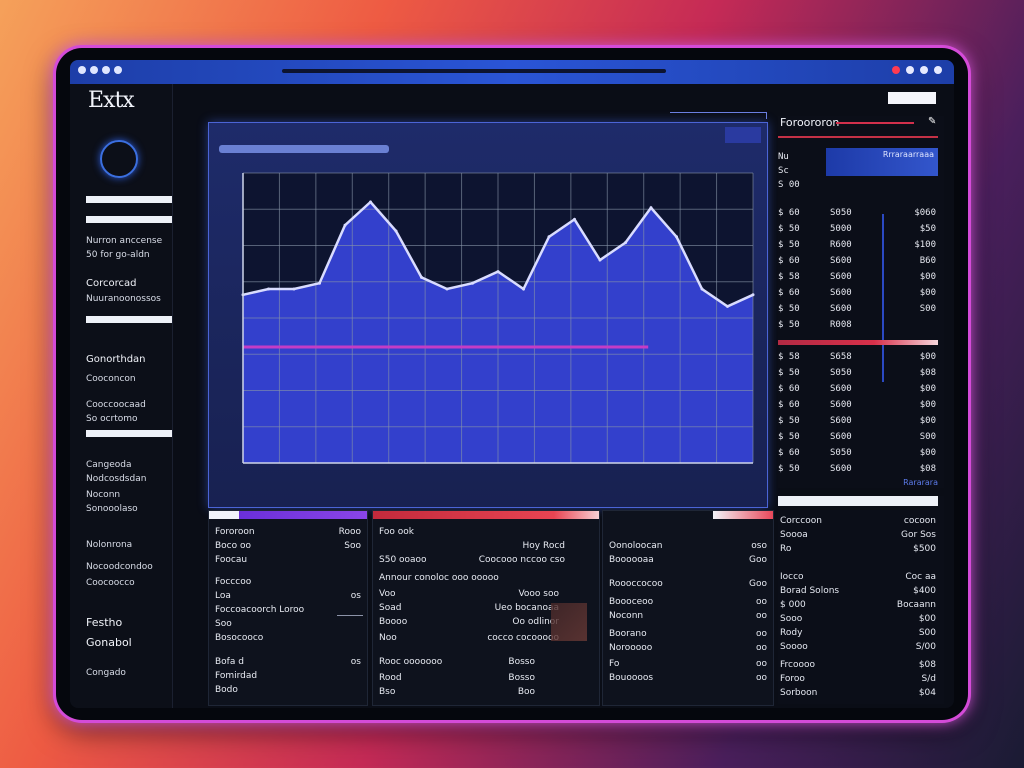  I want to click on panel-row: Foo ook, so click(396, 532).